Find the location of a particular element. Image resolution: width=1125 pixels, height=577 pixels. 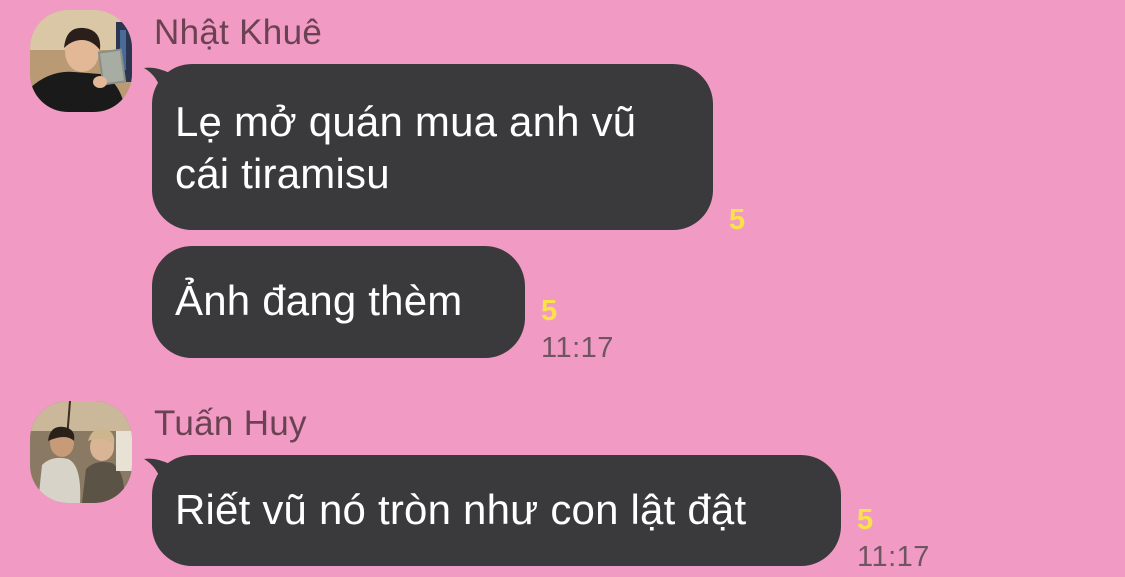

avatar-nhat-khue is located at coordinates (81, 61).